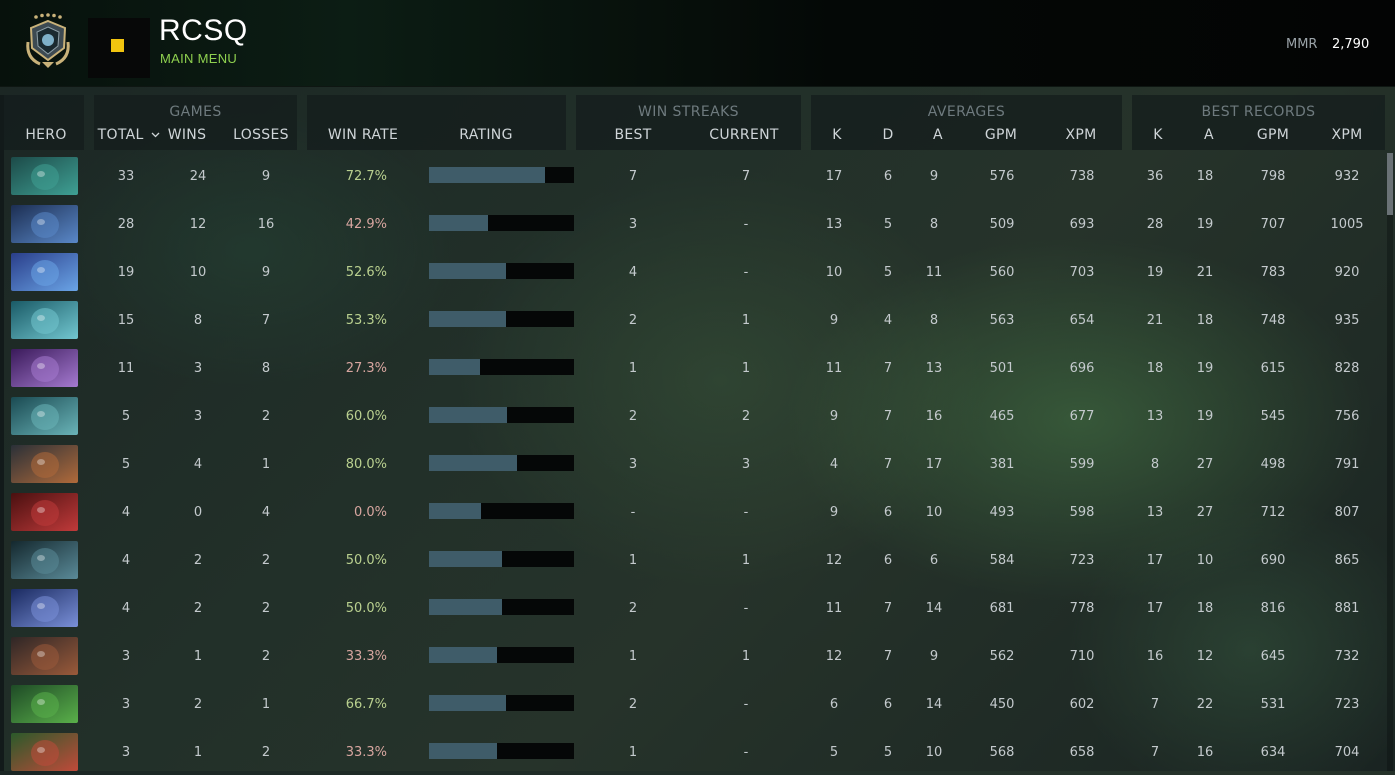  What do you see at coordinates (888, 320) in the screenshot?
I see `cell-avg-deaths: 4` at bounding box center [888, 320].